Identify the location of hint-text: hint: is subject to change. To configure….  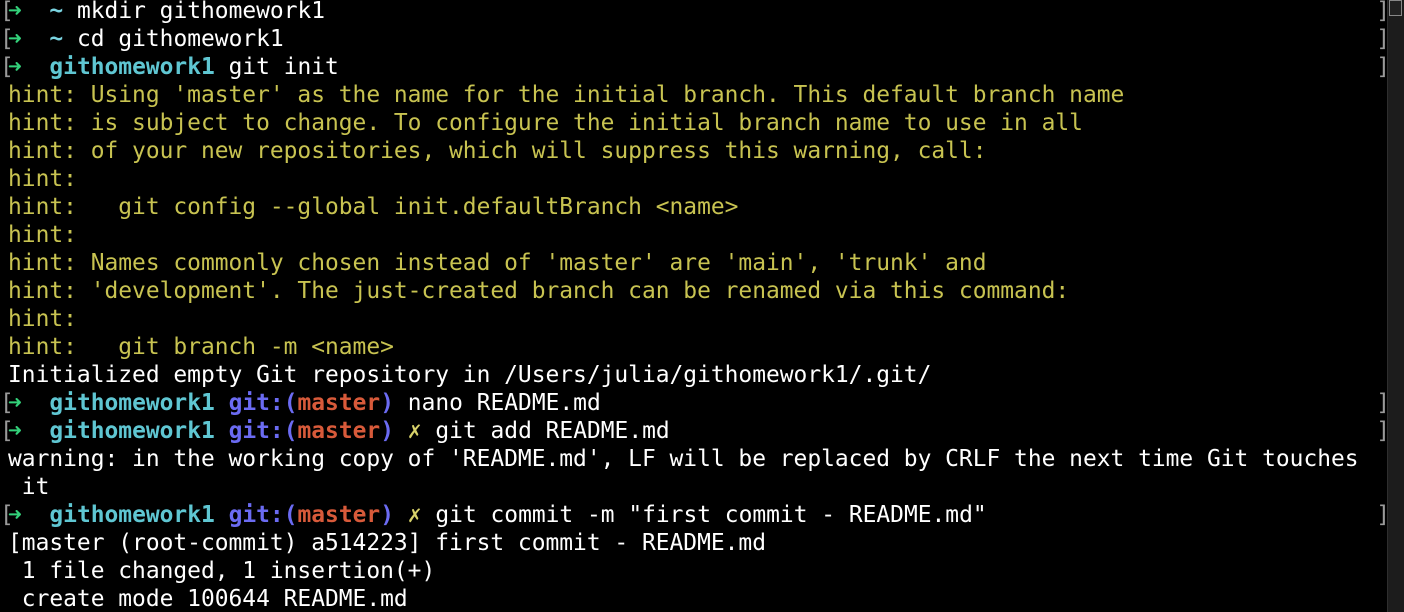
(545, 123).